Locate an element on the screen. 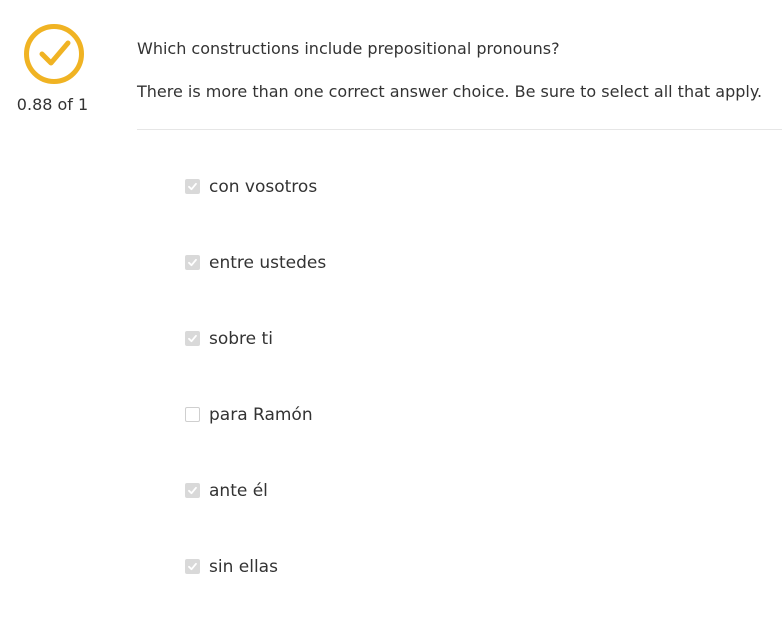  choice-label: ante él is located at coordinates (238, 491).